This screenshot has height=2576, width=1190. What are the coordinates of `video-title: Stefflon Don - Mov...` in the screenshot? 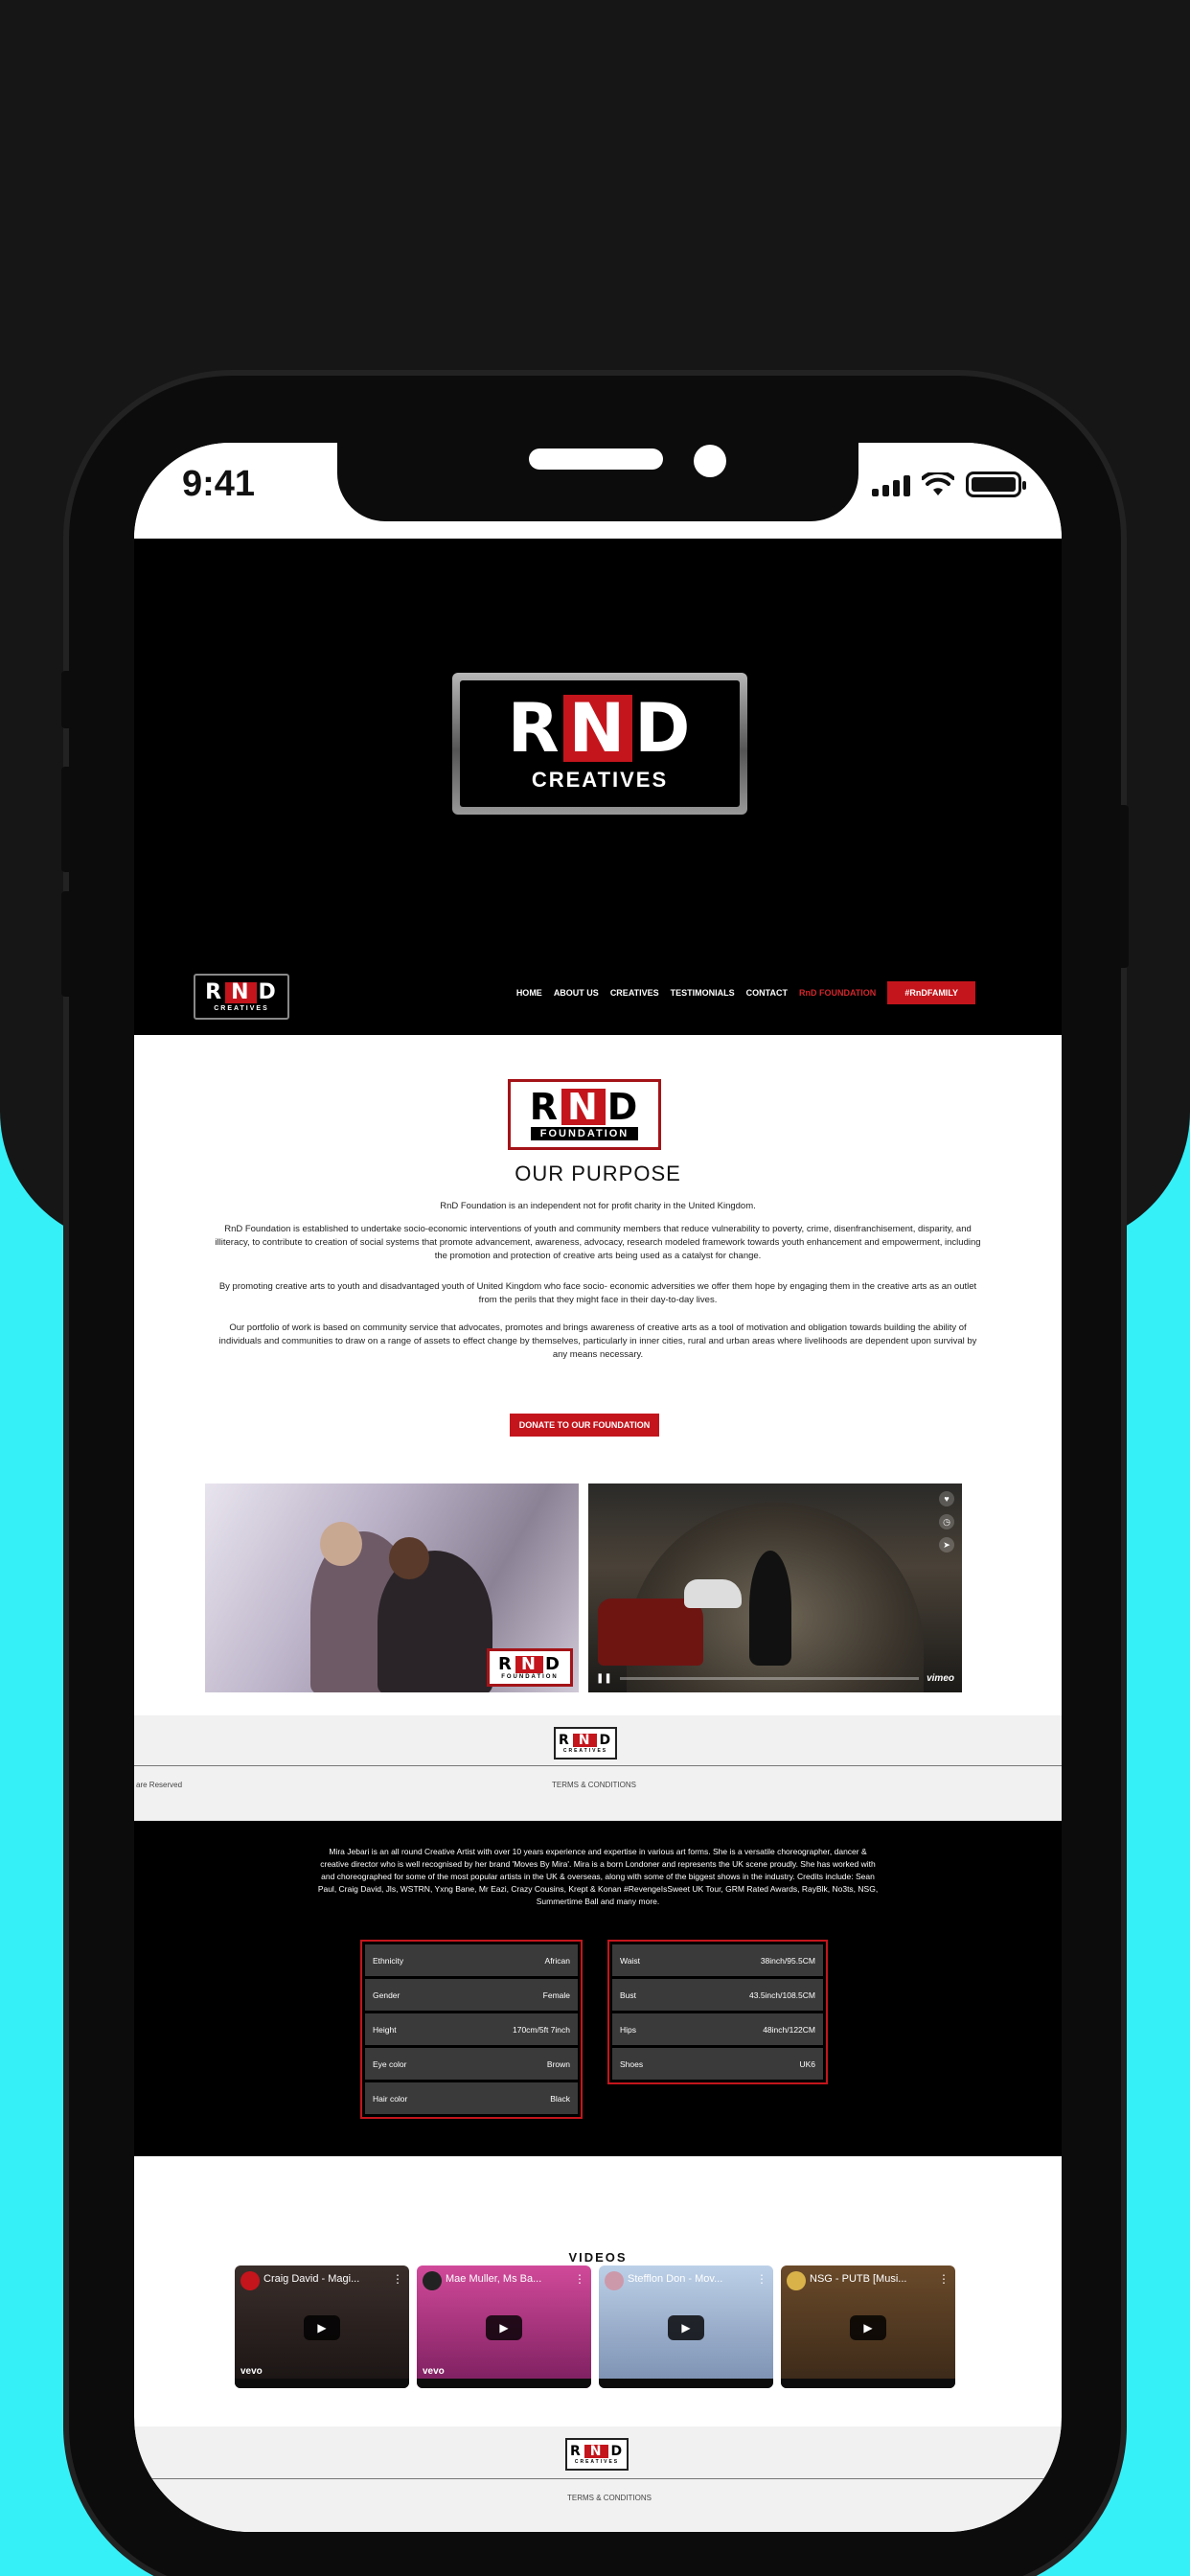 It's located at (676, 2279).